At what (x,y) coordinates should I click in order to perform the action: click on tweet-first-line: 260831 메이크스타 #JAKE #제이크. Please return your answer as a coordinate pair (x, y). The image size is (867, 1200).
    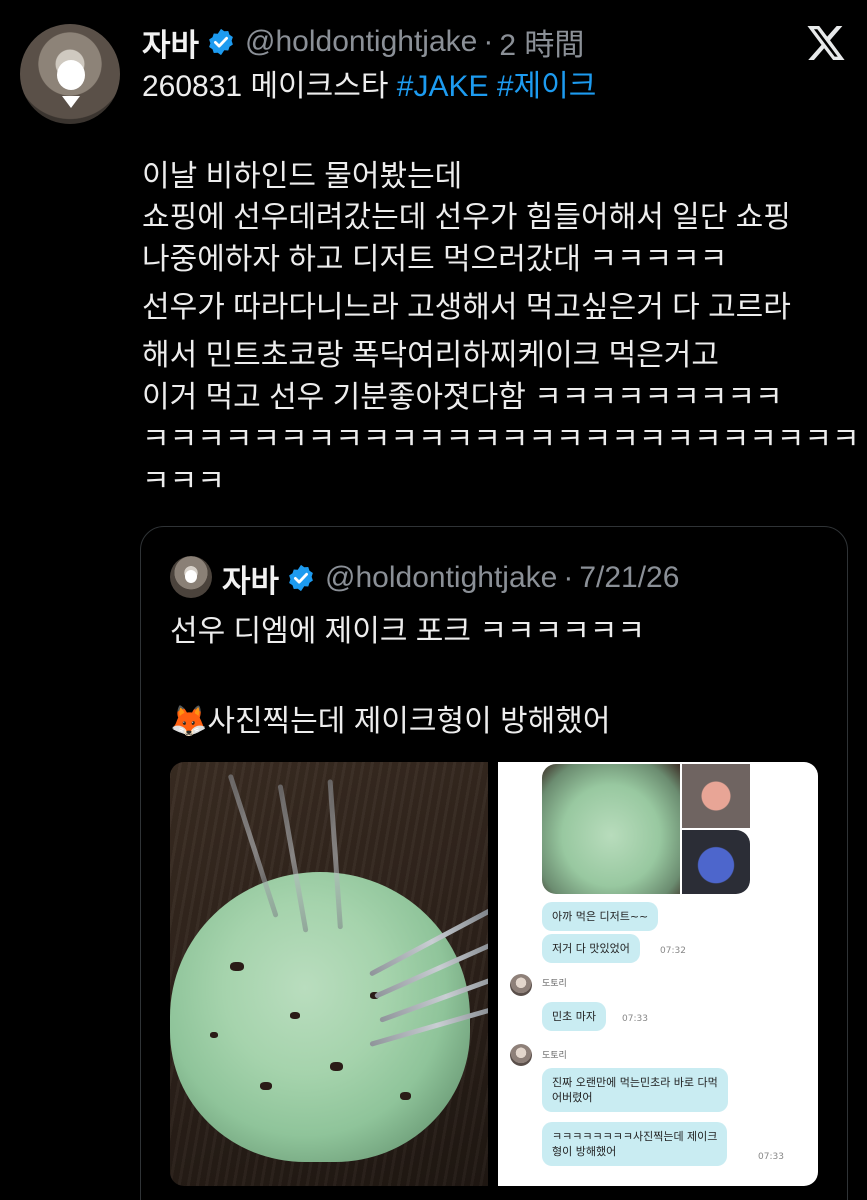
    Looking at the image, I should click on (369, 87).